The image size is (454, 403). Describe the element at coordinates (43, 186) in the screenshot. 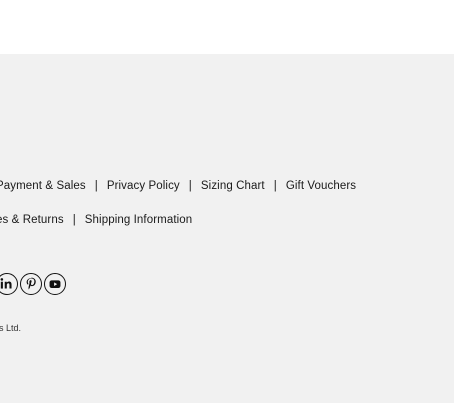

I see `payment-sales-link: Payment & Sales` at that location.